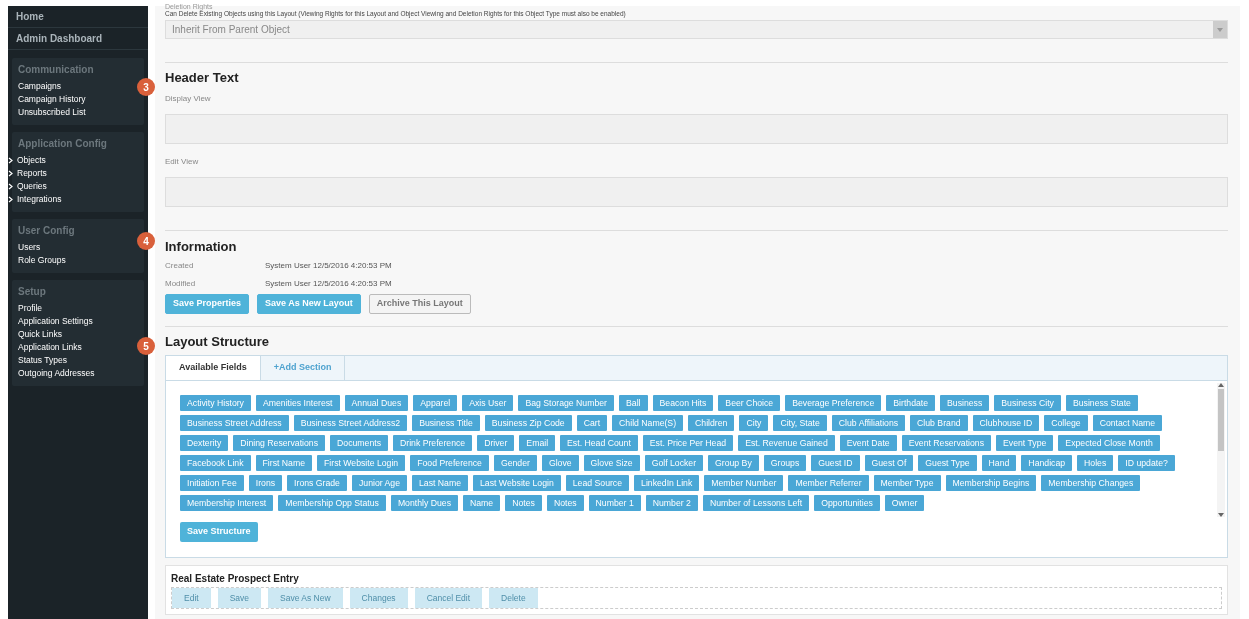  I want to click on field-chip: Initiation Fee, so click(212, 483).